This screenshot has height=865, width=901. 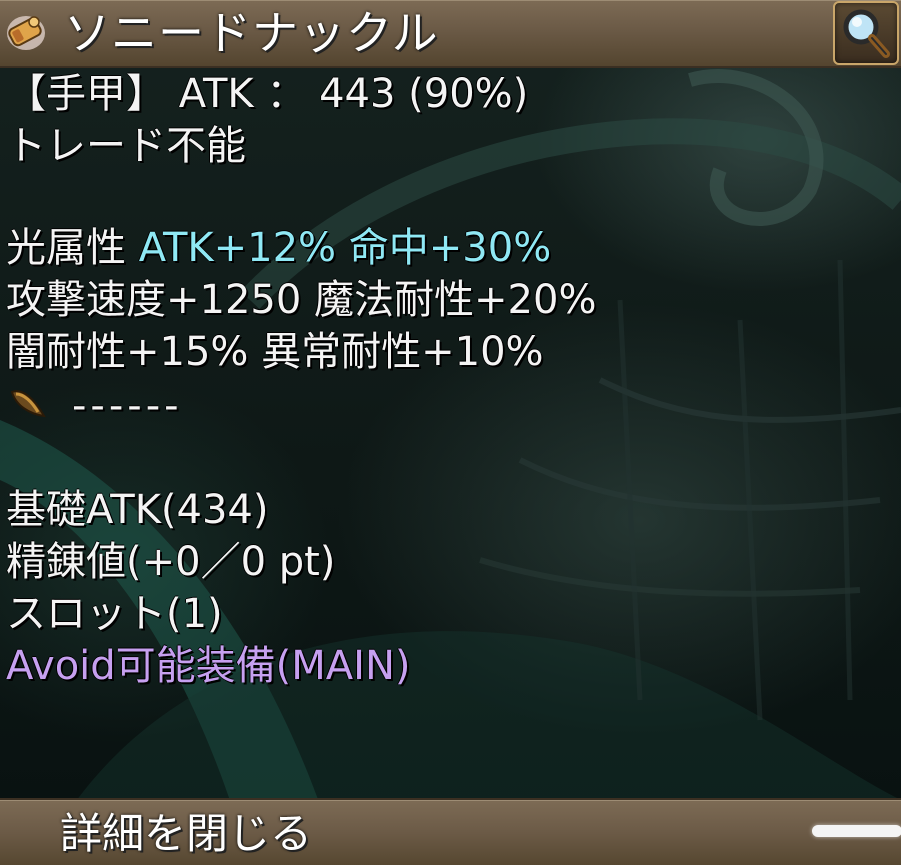 I want to click on knuckle-icon, so click(x=26, y=31).